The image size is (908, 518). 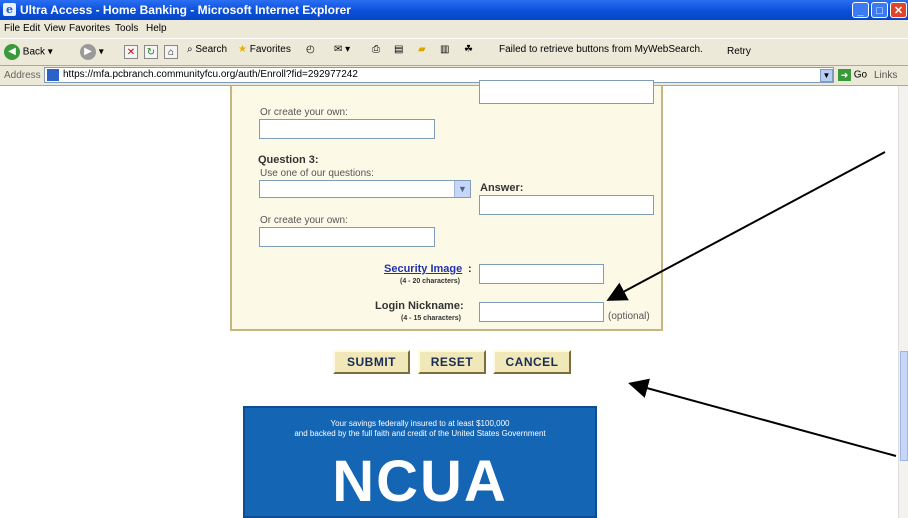 I want to click on search-icon: ⌕, so click(x=190, y=49).